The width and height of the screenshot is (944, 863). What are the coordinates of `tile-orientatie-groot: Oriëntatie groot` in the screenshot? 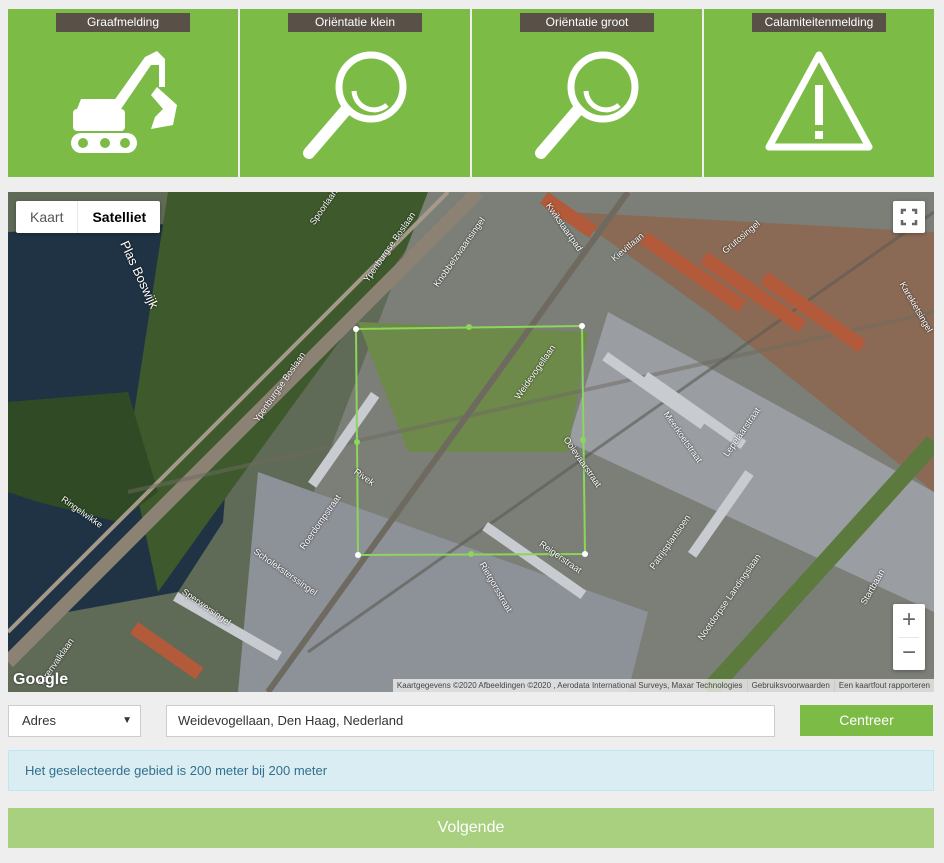 It's located at (587, 93).